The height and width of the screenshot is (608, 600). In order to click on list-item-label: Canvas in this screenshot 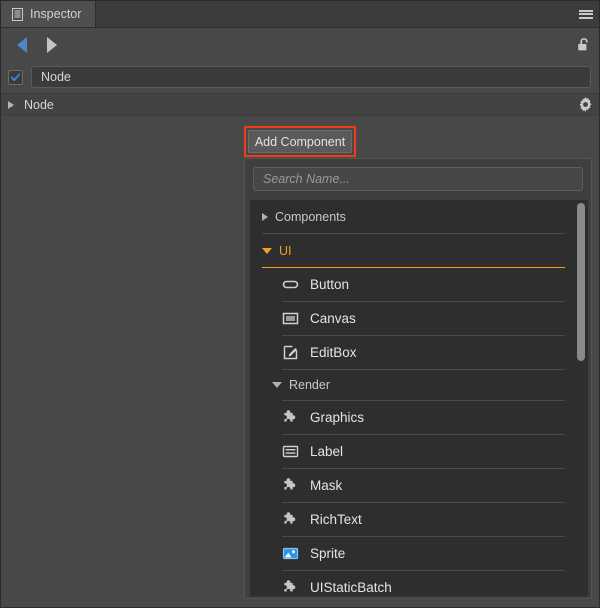, I will do `click(333, 318)`.